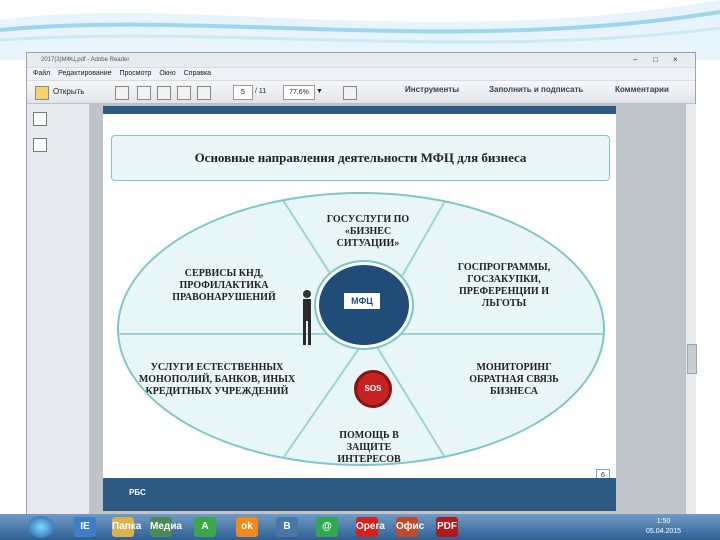 The height and width of the screenshot is (540, 720). I want to click on window-title: 2017(3)МФЦ.pdf - Adobe Reader, so click(85, 60).